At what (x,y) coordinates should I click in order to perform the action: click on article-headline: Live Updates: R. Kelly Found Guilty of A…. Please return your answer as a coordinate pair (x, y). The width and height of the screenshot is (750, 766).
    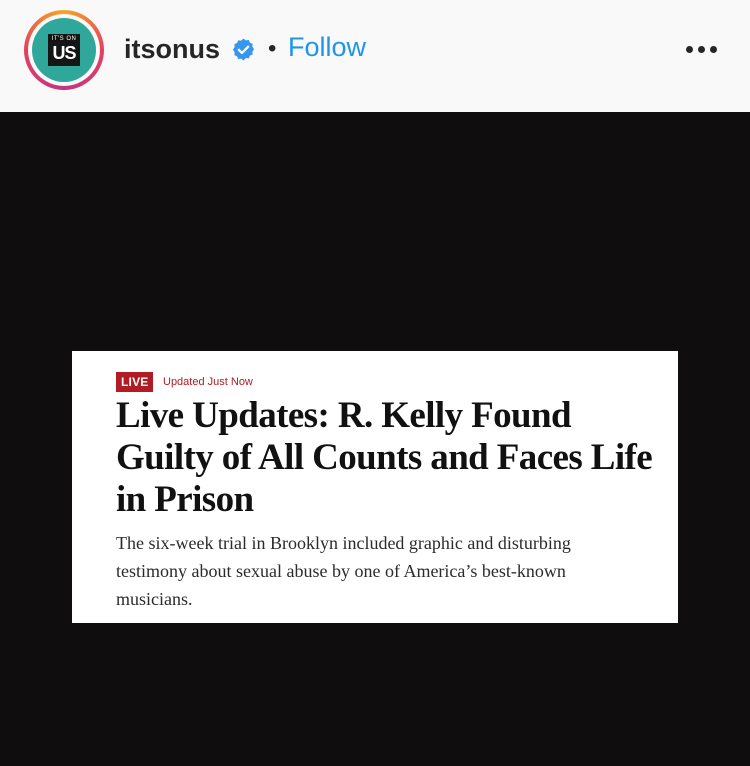
    Looking at the image, I should click on (384, 457).